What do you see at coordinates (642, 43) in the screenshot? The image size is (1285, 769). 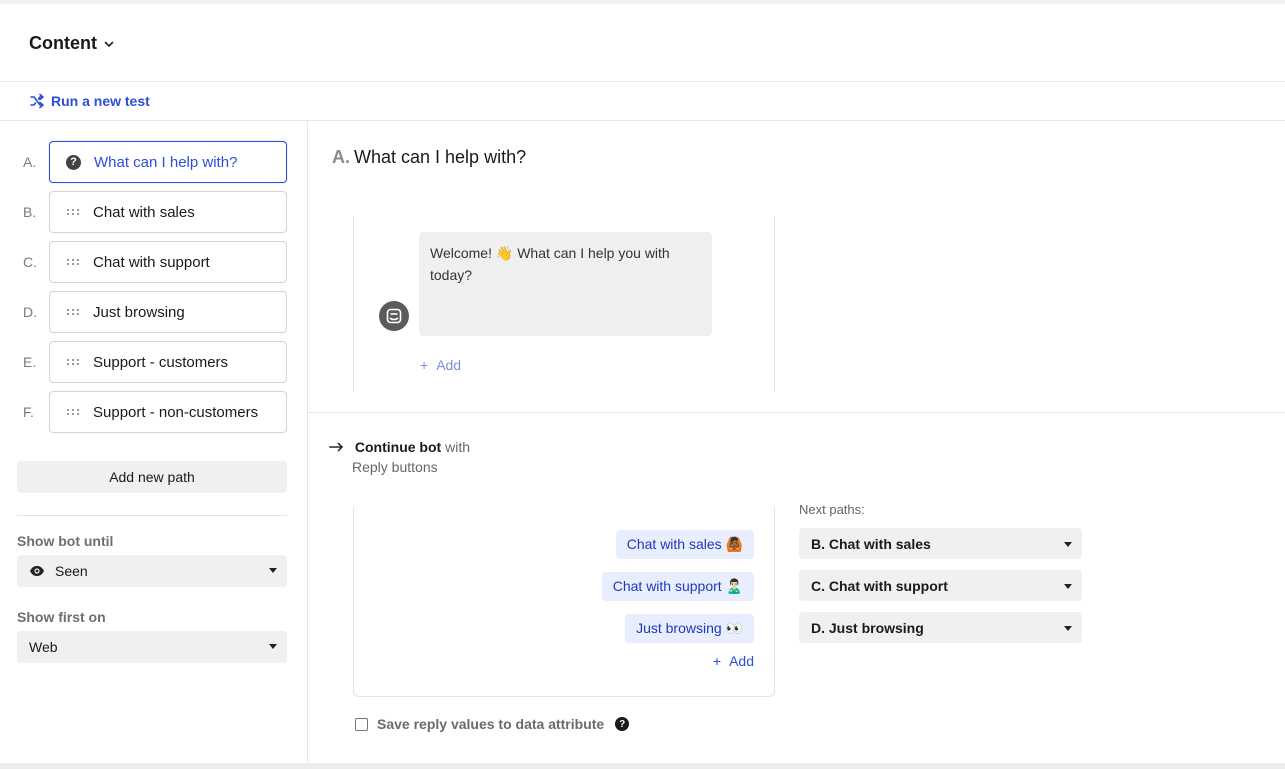 I see `page-header: Content` at bounding box center [642, 43].